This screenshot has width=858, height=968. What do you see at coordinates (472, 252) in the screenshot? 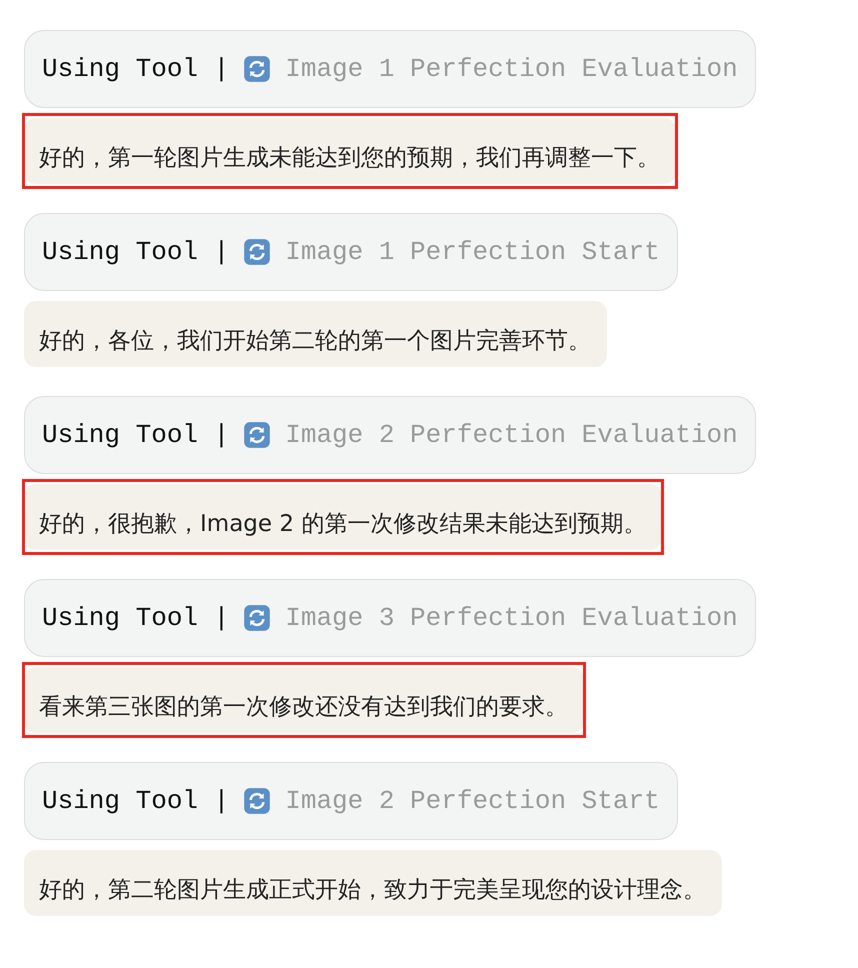
I see `tool-name: Image 1 Perfection Start` at bounding box center [472, 252].